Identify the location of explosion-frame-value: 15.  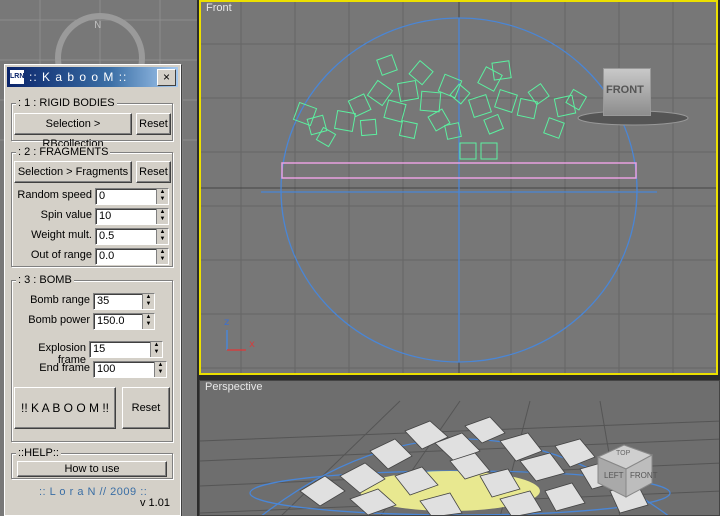
(99, 349).